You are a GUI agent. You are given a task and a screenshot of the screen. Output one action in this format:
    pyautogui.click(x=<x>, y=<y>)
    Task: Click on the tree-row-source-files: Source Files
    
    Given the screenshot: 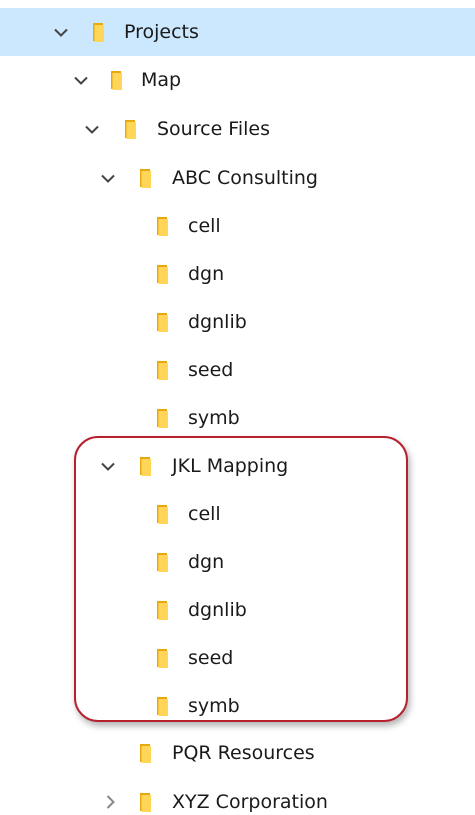 What is the action you would take?
    pyautogui.click(x=237, y=129)
    